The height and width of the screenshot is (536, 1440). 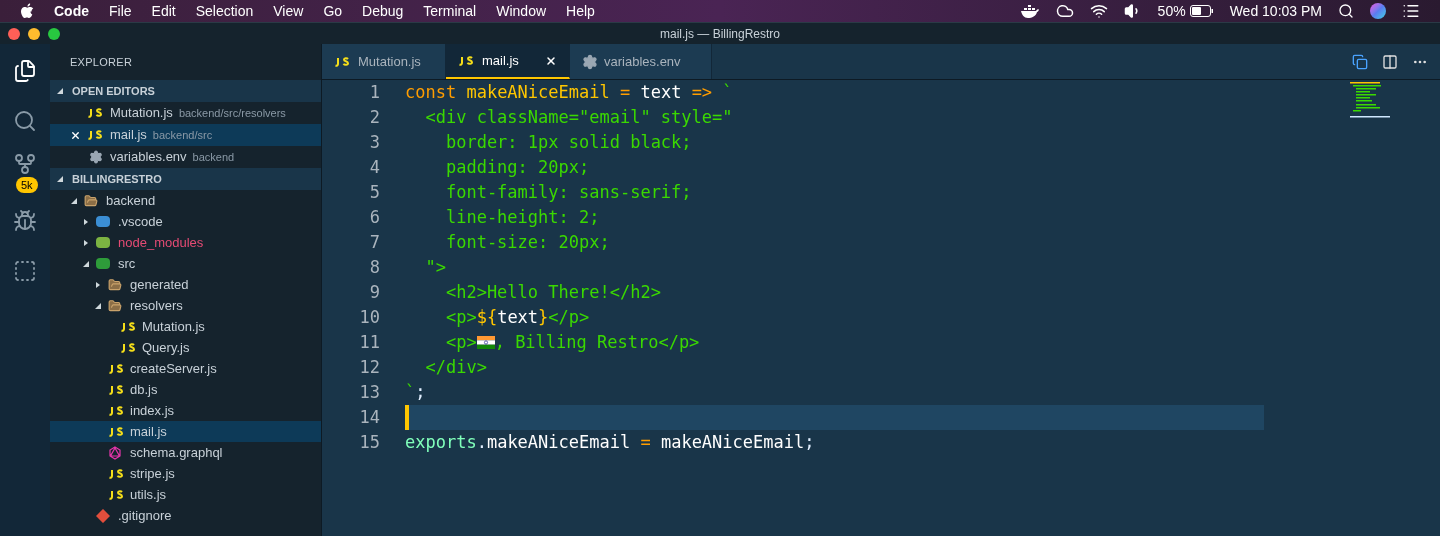 I want to click on file-name: Mutation.js, so click(x=141, y=113).